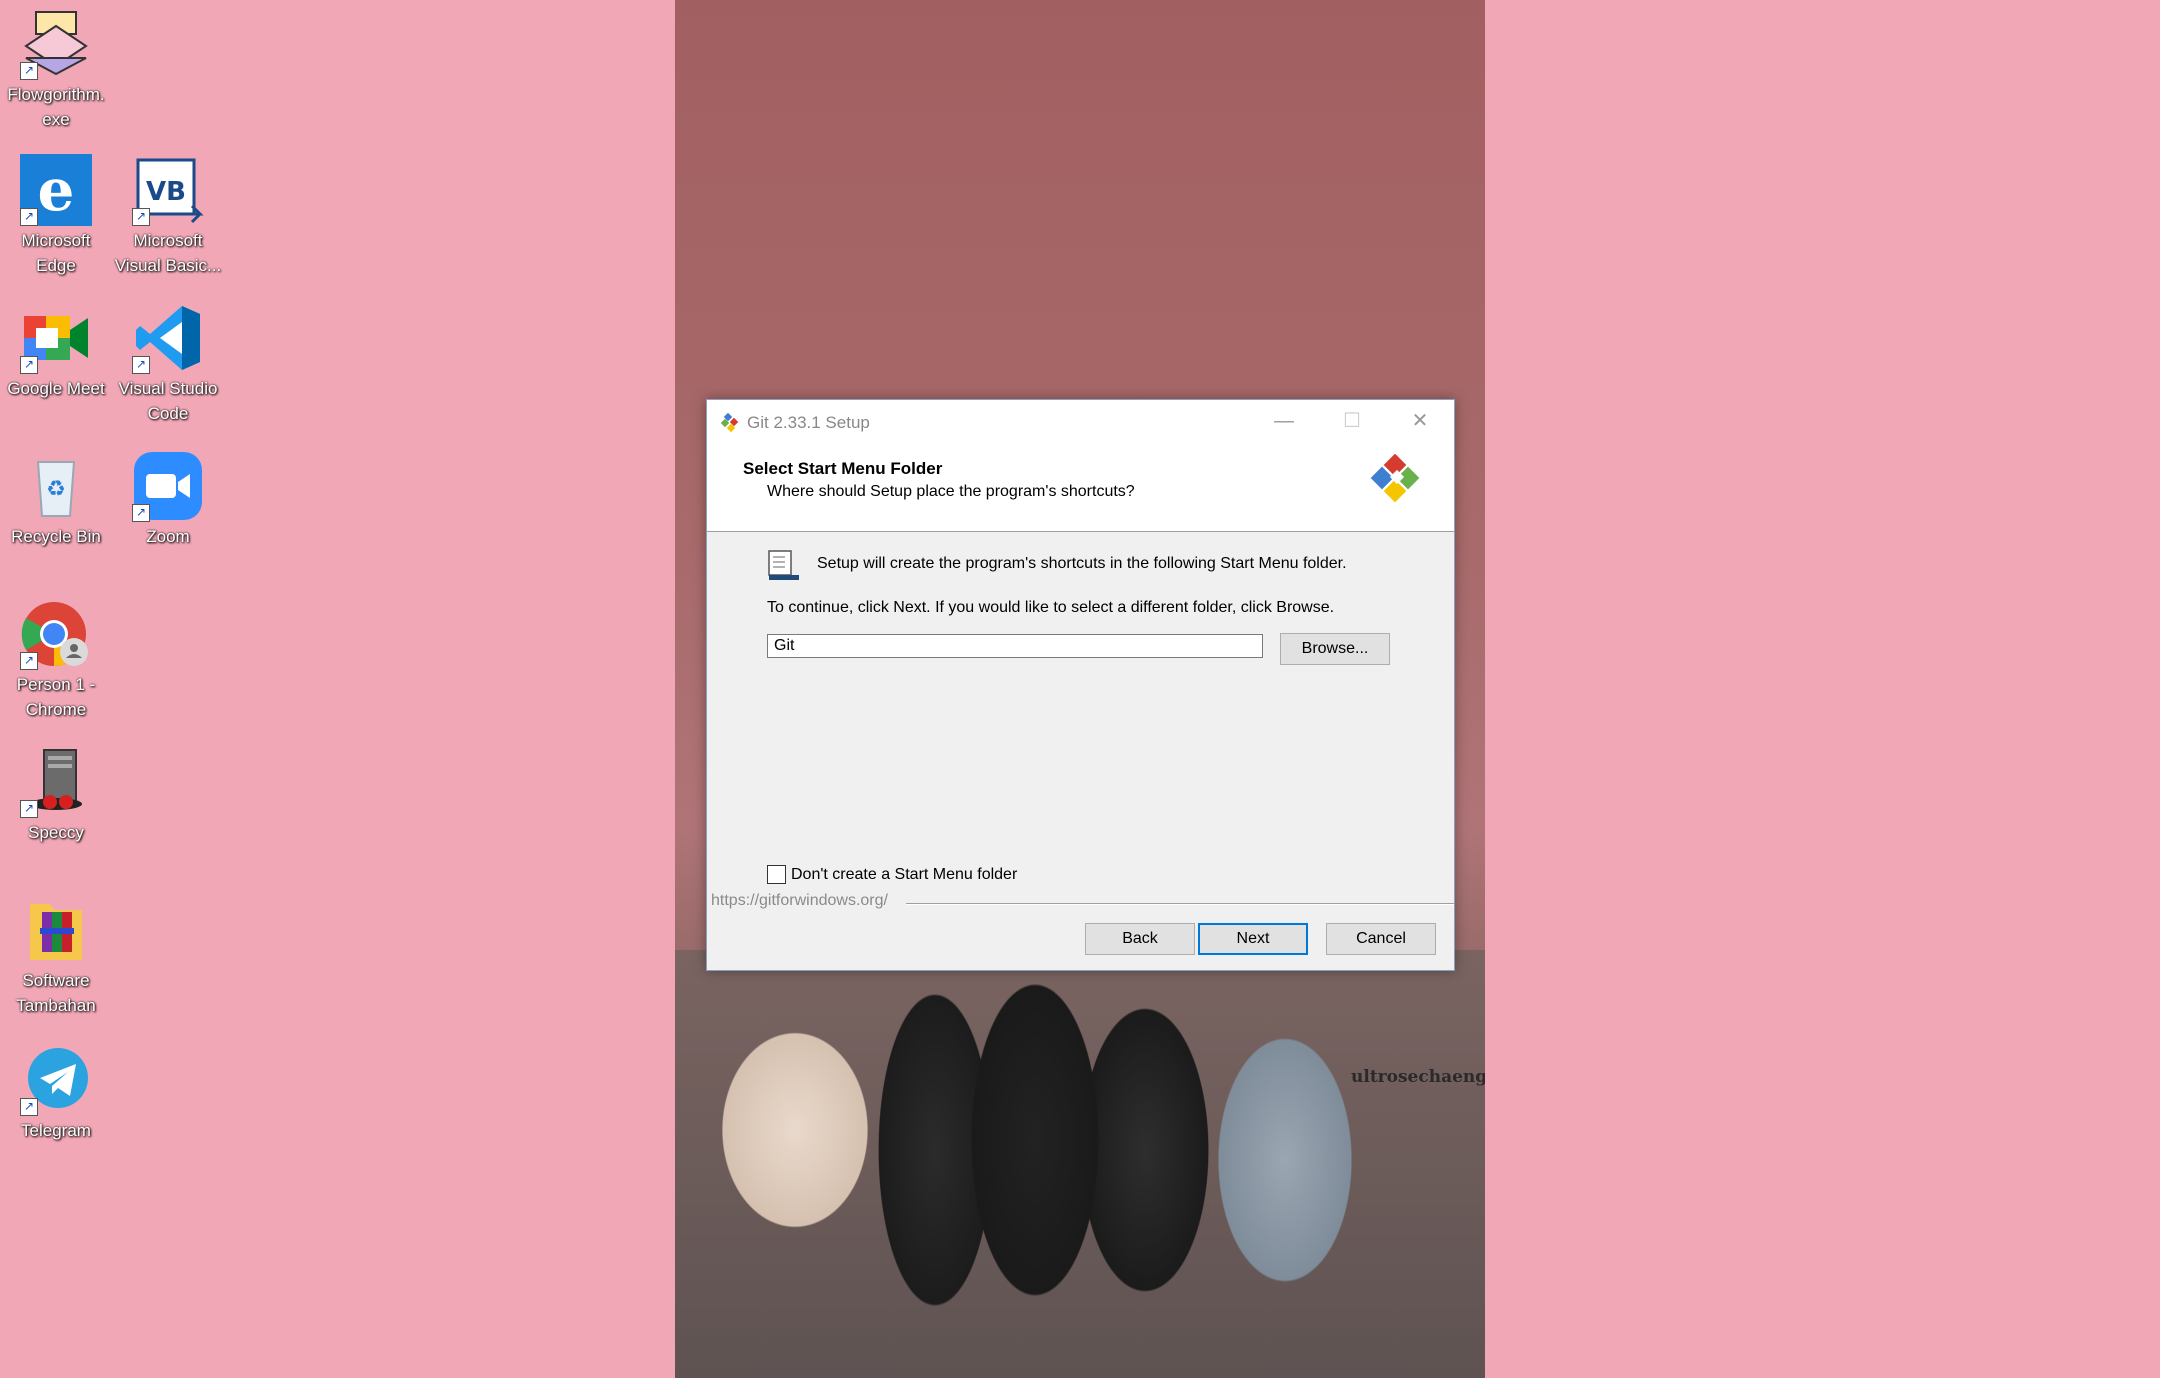  Describe the element at coordinates (56, 1080) in the screenshot. I see `telegram-icon: ↗` at that location.